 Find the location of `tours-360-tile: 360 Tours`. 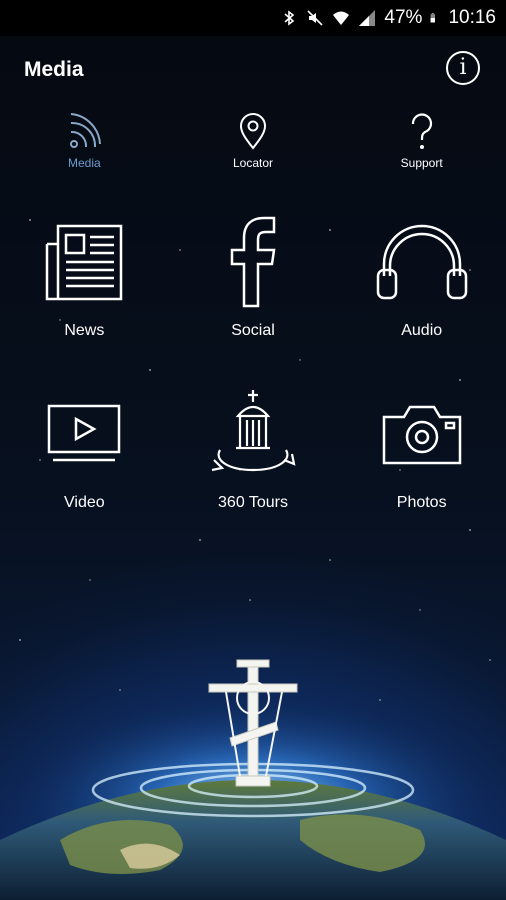

tours-360-tile: 360 Tours is located at coordinates (253, 468).